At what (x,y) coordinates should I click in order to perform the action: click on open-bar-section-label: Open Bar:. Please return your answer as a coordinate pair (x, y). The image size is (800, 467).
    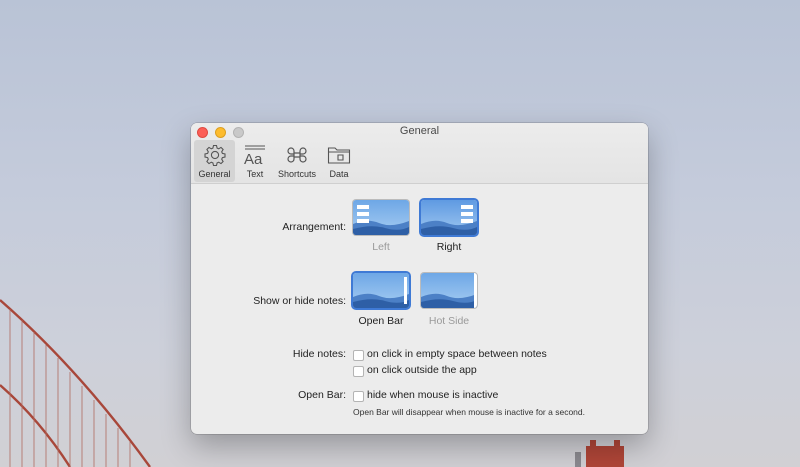
    Looking at the image, I should click on (322, 395).